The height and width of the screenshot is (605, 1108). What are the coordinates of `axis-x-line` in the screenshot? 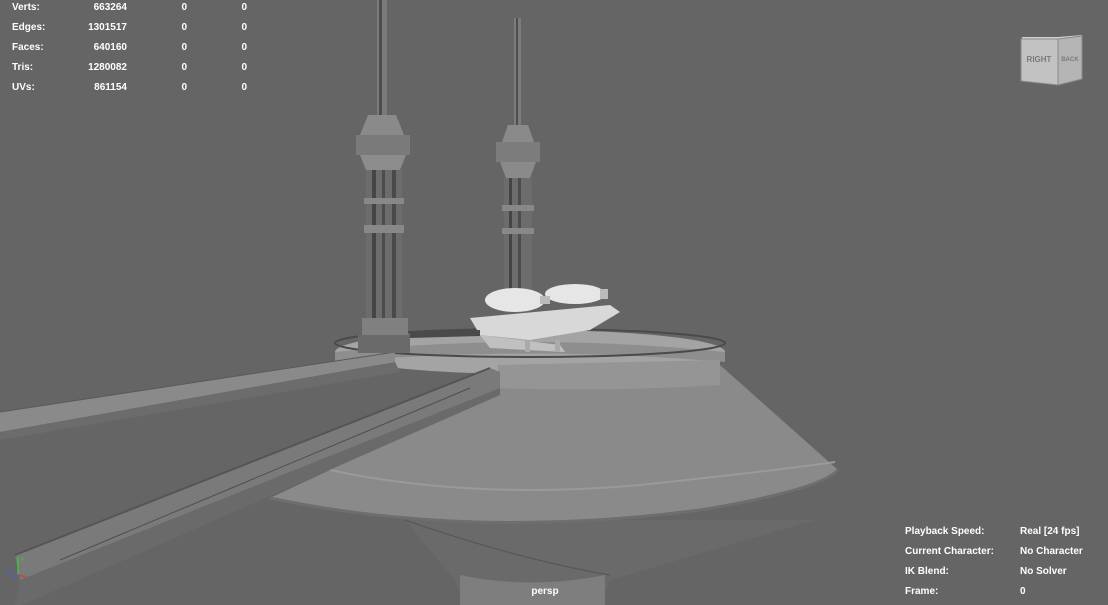 It's located at (22, 576).